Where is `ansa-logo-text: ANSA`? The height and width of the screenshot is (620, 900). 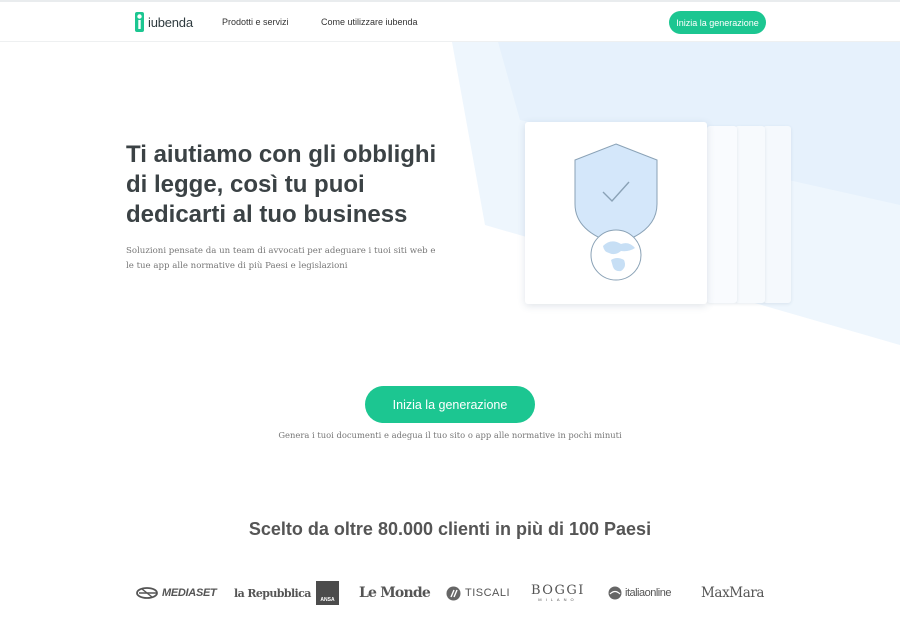
ansa-logo-text: ANSA is located at coordinates (327, 600).